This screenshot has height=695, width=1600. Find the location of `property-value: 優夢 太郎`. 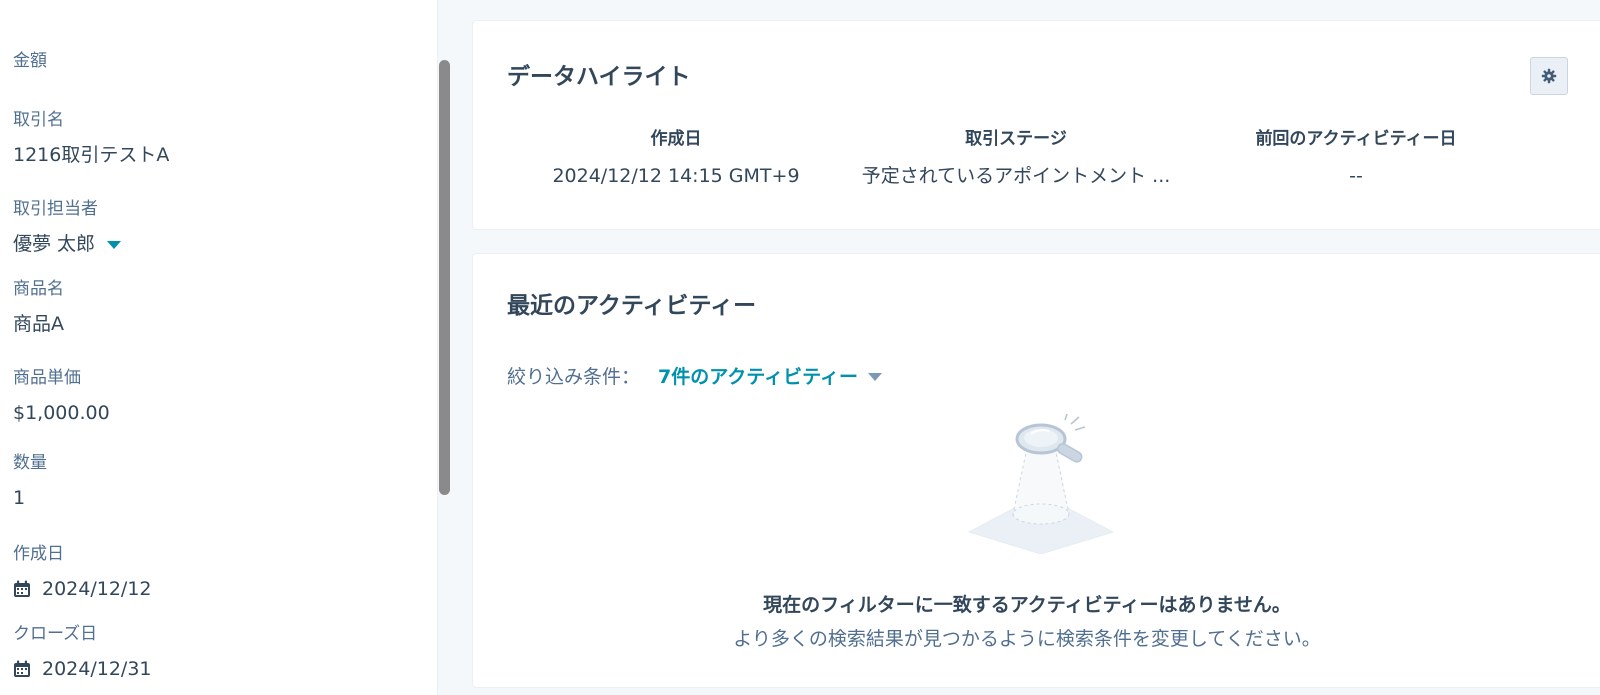

property-value: 優夢 太郎 is located at coordinates (54, 244).